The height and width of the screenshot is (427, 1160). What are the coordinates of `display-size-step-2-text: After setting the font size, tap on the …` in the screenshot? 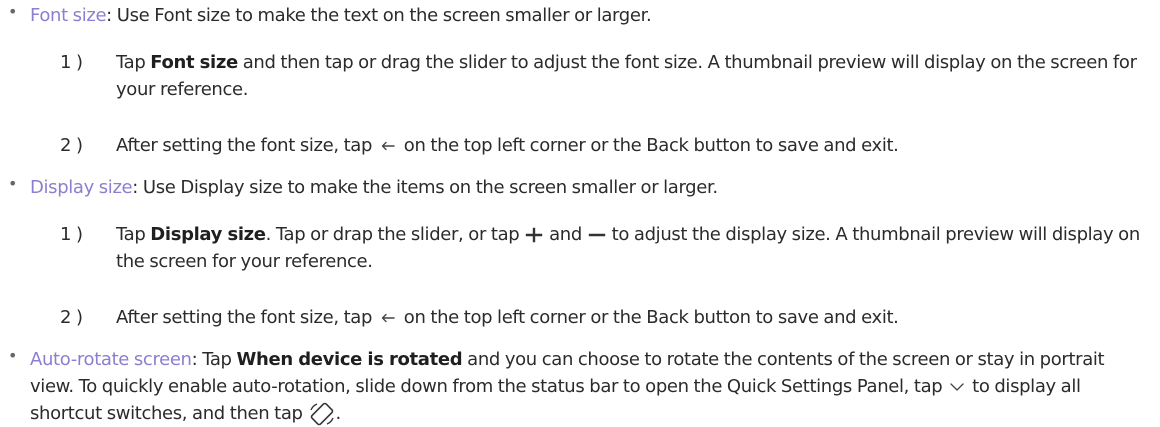 It's located at (633, 317).